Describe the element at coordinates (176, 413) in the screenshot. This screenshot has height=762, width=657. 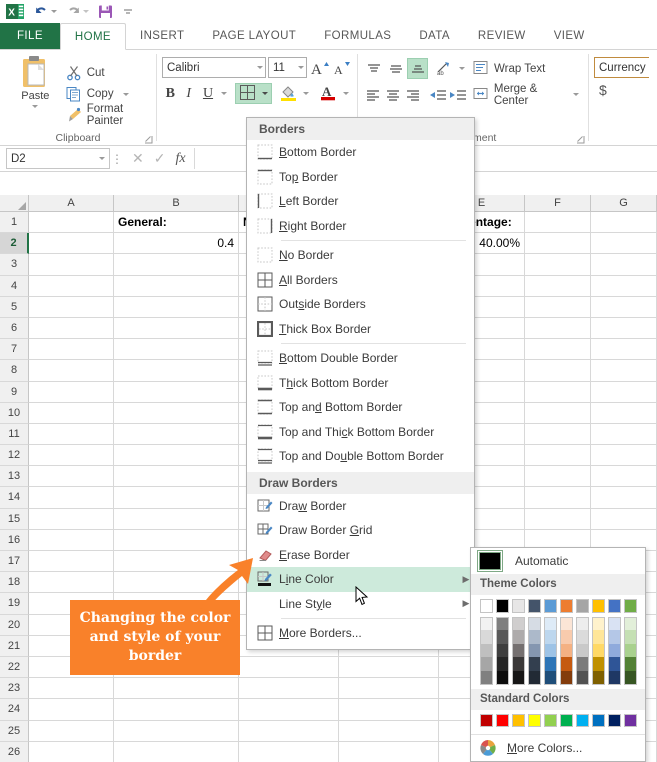
I see `cell-B10` at that location.